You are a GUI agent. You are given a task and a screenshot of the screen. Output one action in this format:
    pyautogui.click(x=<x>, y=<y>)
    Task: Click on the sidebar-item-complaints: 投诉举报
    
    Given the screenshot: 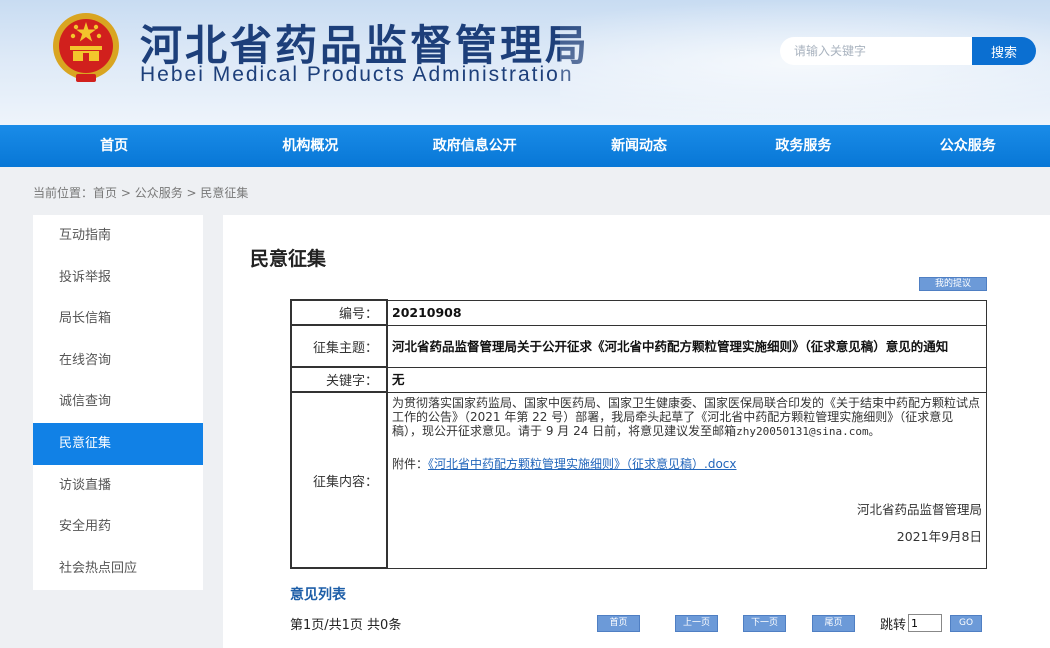 What is the action you would take?
    pyautogui.click(x=118, y=278)
    